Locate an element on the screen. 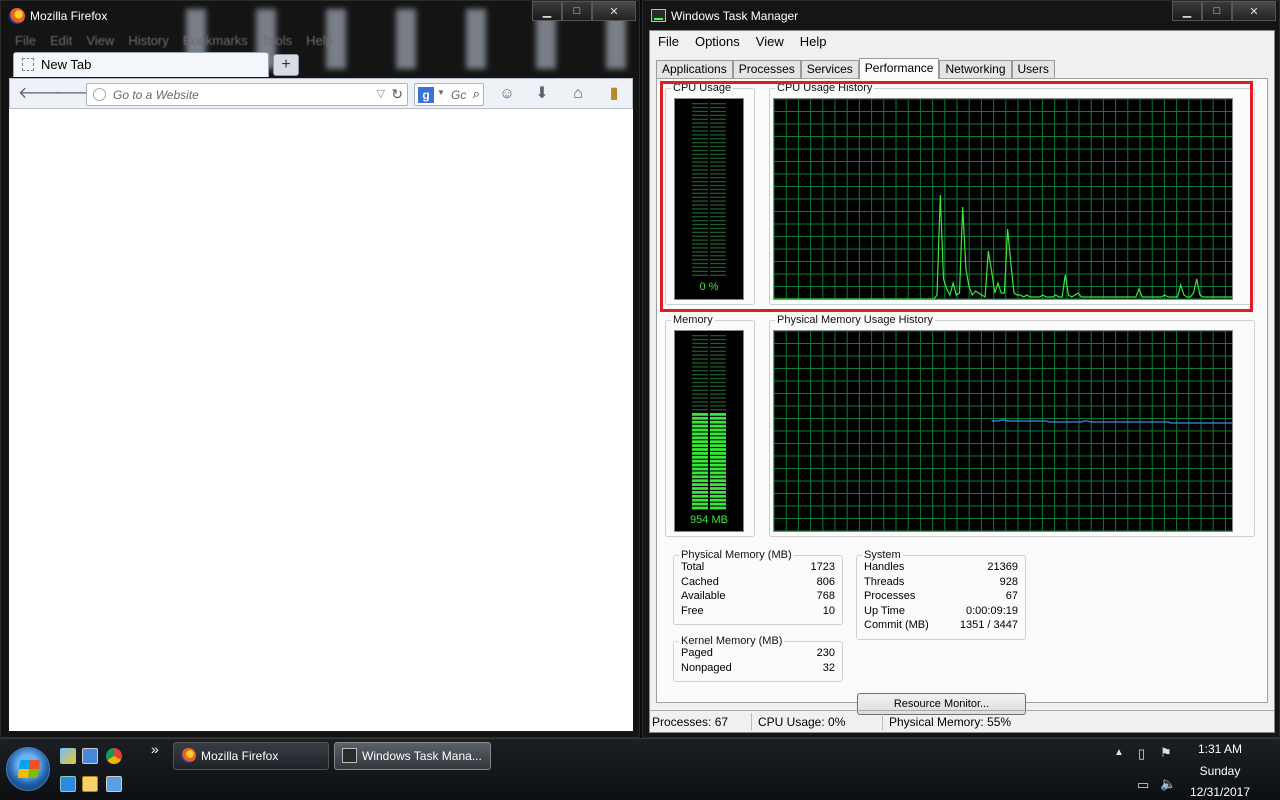 This screenshot has height=800, width=1280. tab-processes: Processes is located at coordinates (766, 69).